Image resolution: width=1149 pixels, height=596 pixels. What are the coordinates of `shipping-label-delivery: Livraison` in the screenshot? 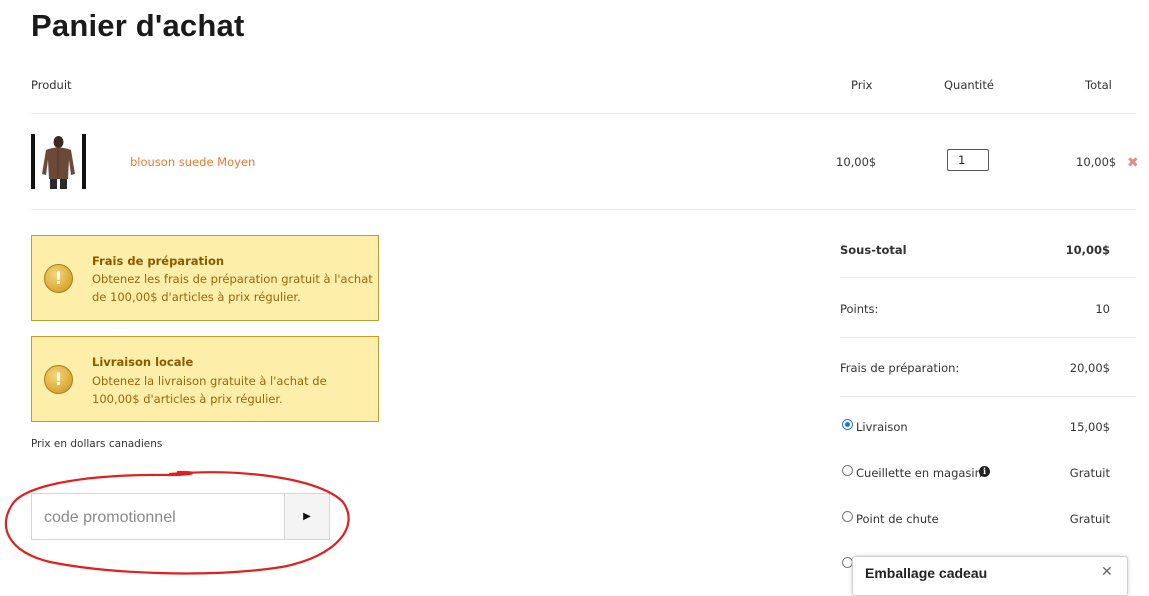 It's located at (882, 427).